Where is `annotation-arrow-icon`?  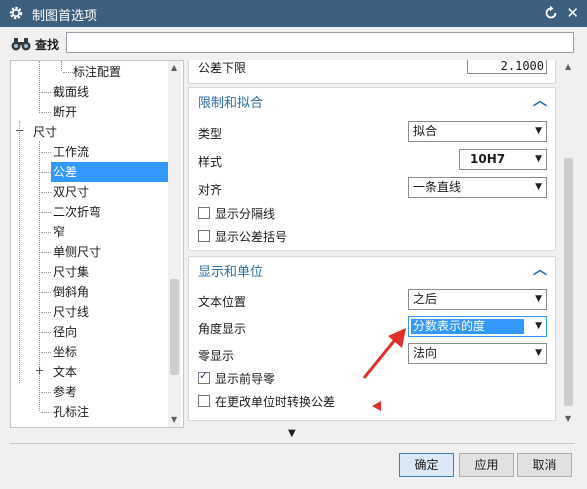
annotation-arrow-icon is located at coordinates (384, 353).